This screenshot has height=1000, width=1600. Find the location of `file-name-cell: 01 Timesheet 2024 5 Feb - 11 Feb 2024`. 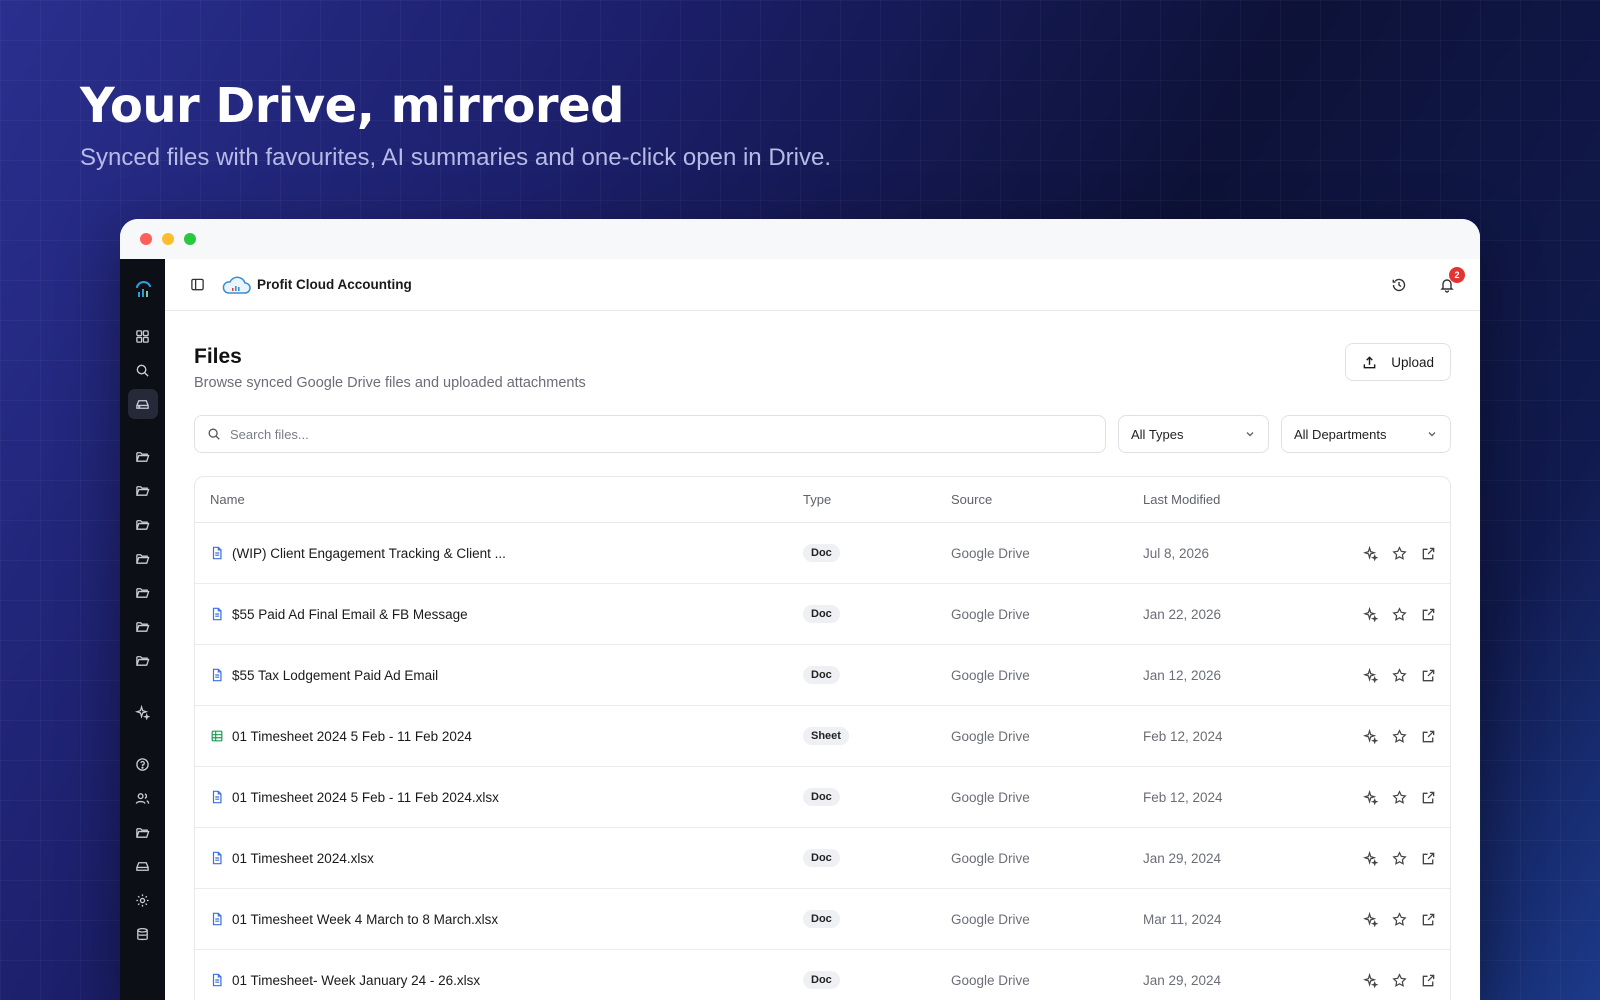

file-name-cell: 01 Timesheet 2024 5 Feb - 11 Feb 2024 is located at coordinates (499, 736).